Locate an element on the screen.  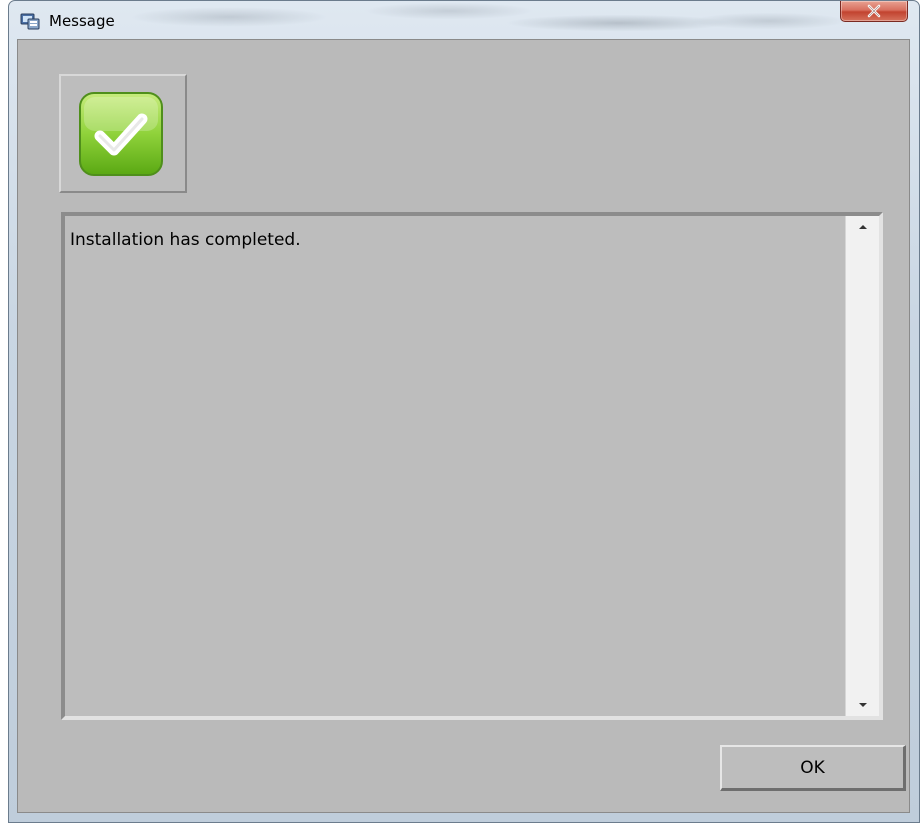
close-button is located at coordinates (874, 11).